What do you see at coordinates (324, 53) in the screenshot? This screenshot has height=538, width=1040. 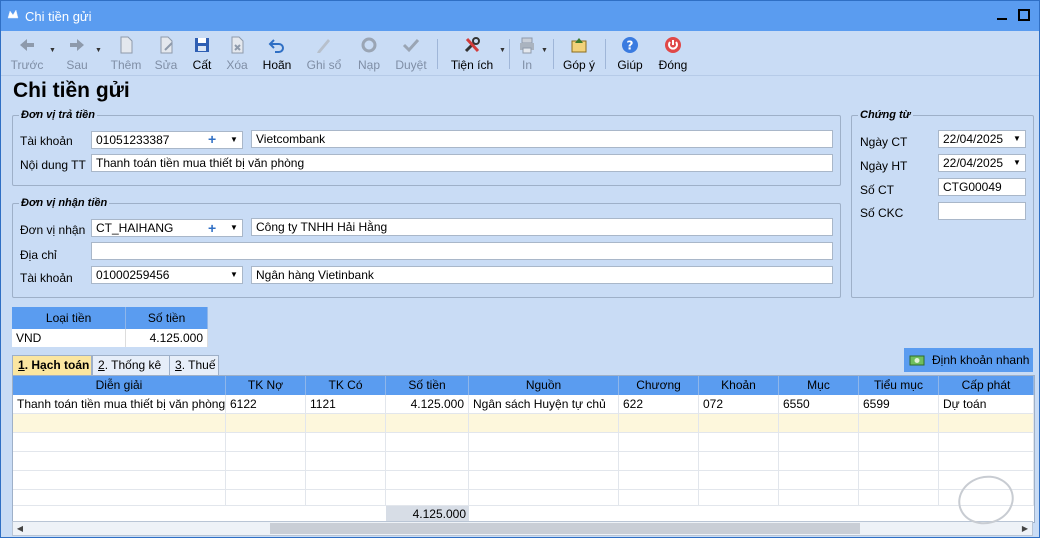 I see `post-button: Ghi sổ` at bounding box center [324, 53].